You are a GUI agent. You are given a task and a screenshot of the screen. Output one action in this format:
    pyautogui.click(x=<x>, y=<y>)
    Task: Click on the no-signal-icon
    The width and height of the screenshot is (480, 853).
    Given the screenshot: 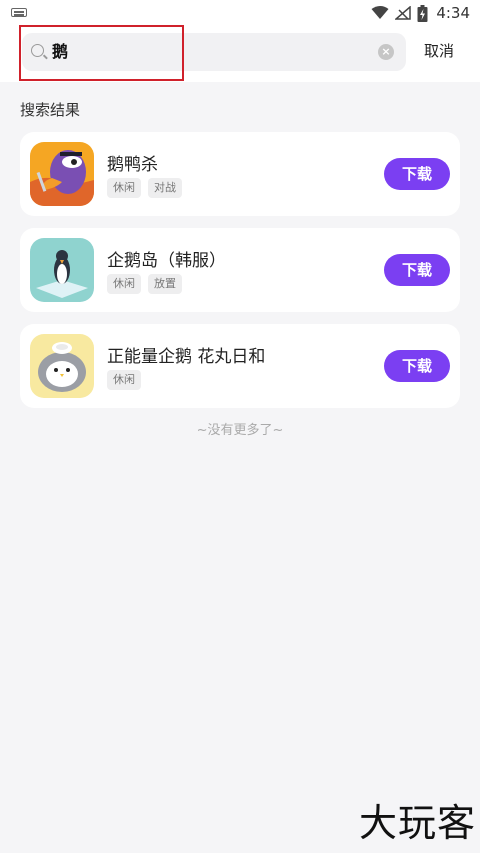 What is the action you would take?
    pyautogui.click(x=403, y=13)
    